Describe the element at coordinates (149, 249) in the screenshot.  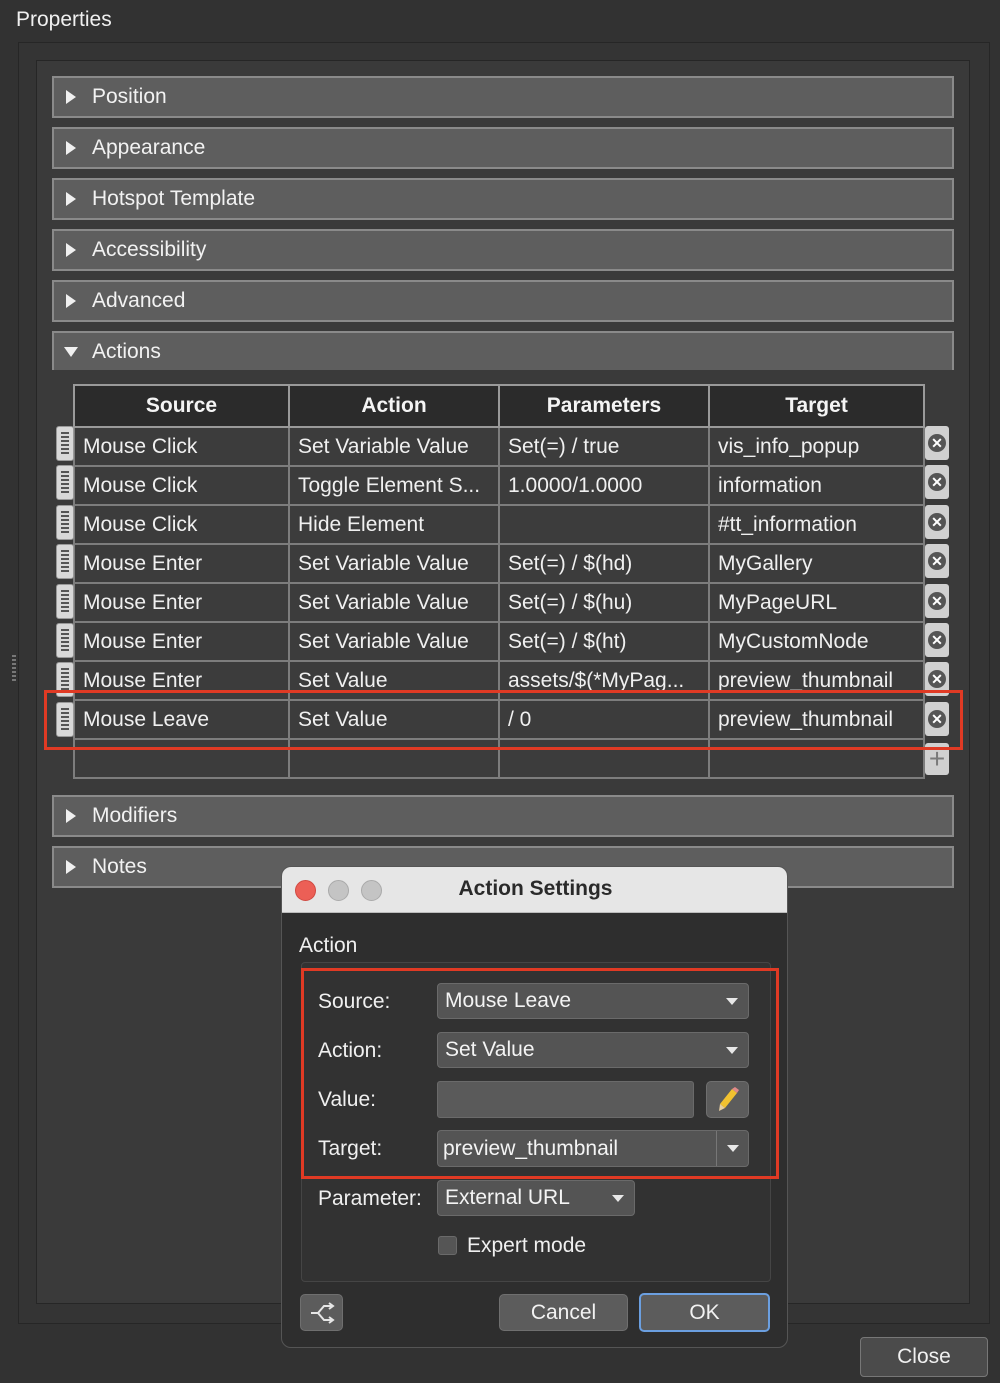
I see `section-label: Accessibility` at that location.